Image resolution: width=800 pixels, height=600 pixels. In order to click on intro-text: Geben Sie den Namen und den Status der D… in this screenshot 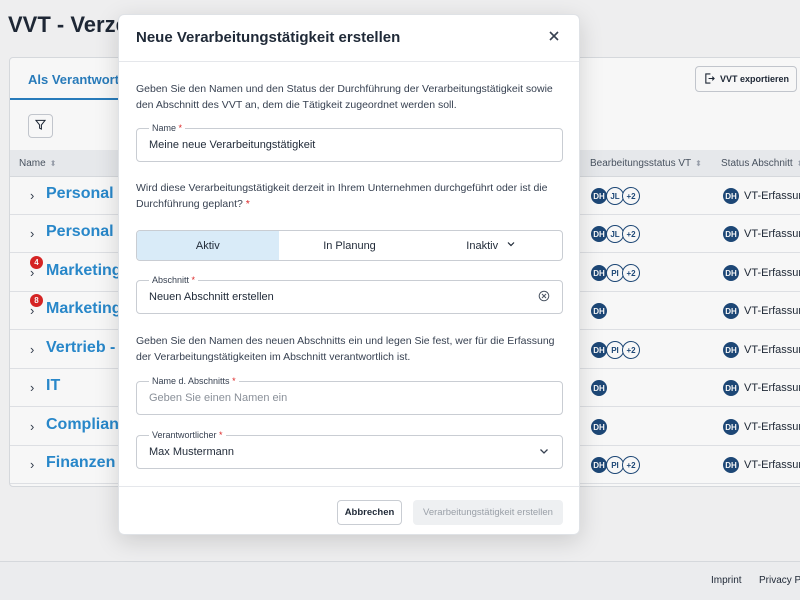, I will do `click(344, 97)`.